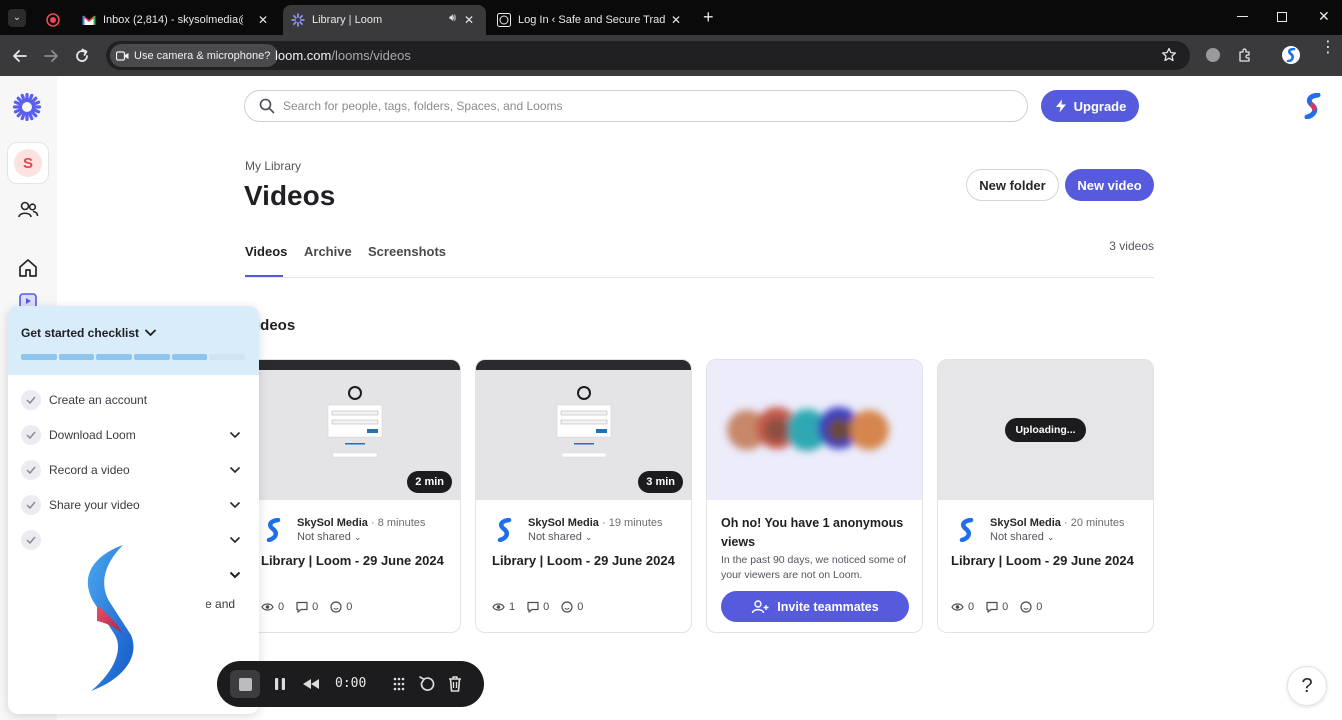 The height and width of the screenshot is (720, 1342). I want to click on upgrade-button: Upgrade, so click(1090, 106).